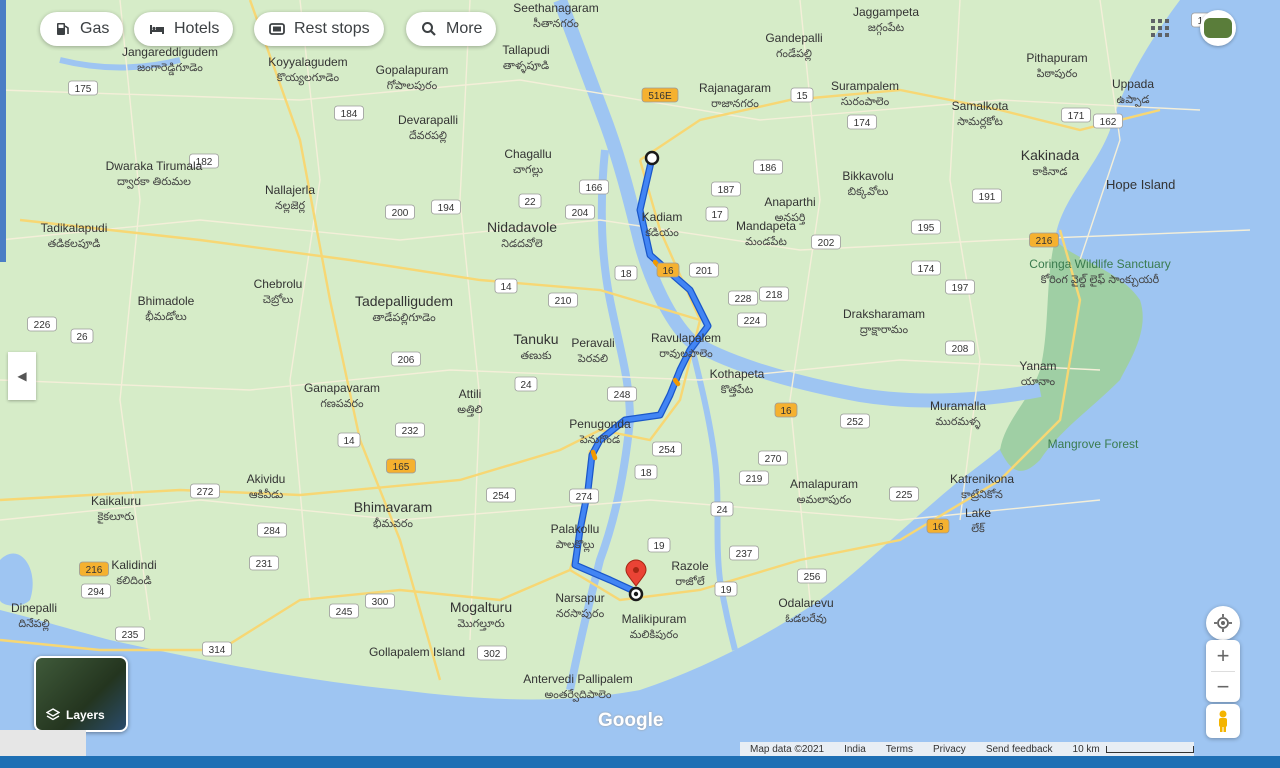 This screenshot has height=768, width=1280. I want to click on place-label: Bhimadole, so click(166, 301).